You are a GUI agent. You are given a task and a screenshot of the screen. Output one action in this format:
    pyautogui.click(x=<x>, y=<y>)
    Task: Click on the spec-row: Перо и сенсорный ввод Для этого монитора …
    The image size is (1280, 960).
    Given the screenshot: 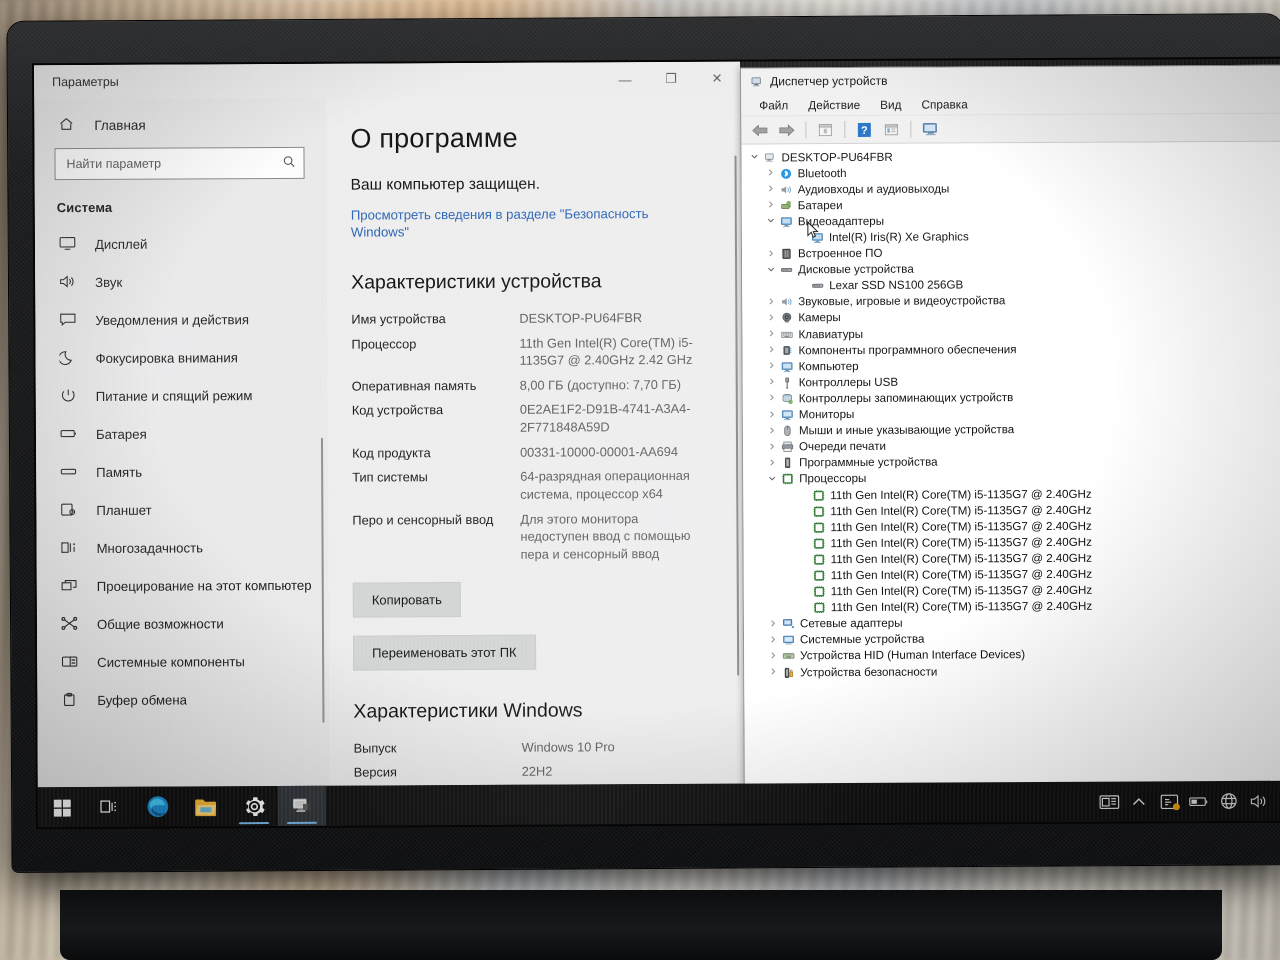 What is the action you would take?
    pyautogui.click(x=530, y=537)
    